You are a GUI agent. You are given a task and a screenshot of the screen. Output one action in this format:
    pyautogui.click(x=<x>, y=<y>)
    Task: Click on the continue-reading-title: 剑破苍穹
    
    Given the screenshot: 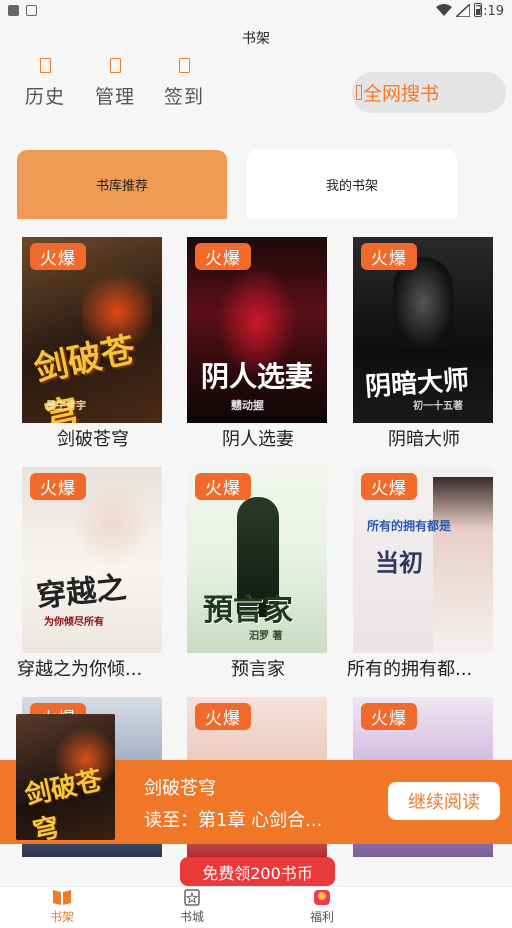 What is the action you would take?
    pyautogui.click(x=180, y=788)
    